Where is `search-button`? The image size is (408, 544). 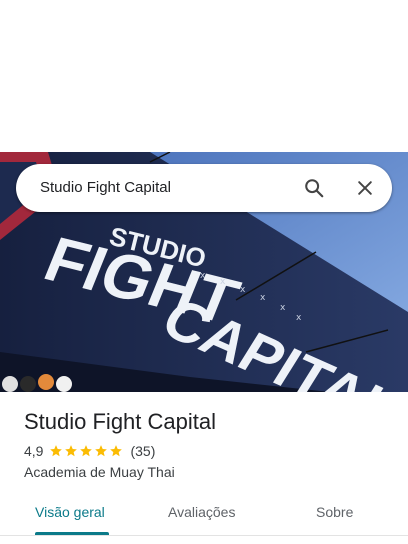 search-button is located at coordinates (314, 188).